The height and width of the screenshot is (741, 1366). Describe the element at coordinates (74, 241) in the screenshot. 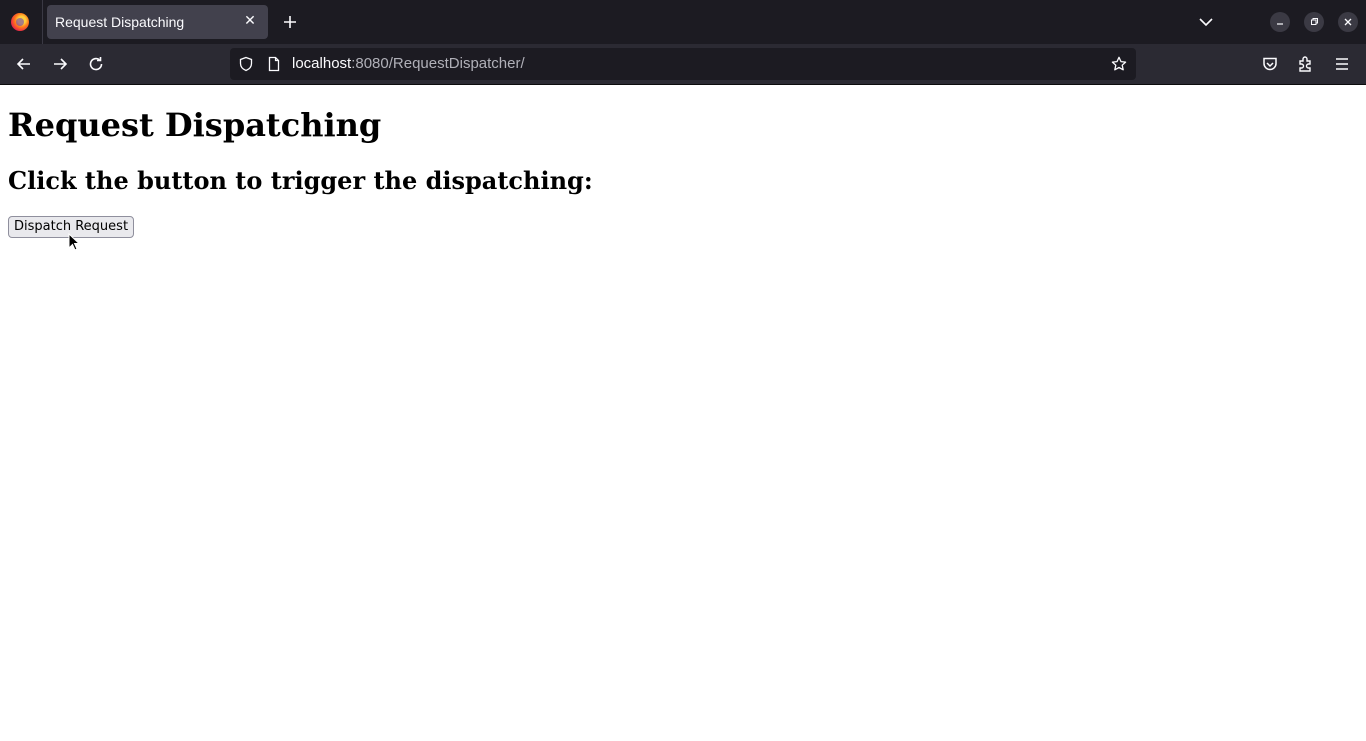

I see `mouse-cursor-icon` at that location.